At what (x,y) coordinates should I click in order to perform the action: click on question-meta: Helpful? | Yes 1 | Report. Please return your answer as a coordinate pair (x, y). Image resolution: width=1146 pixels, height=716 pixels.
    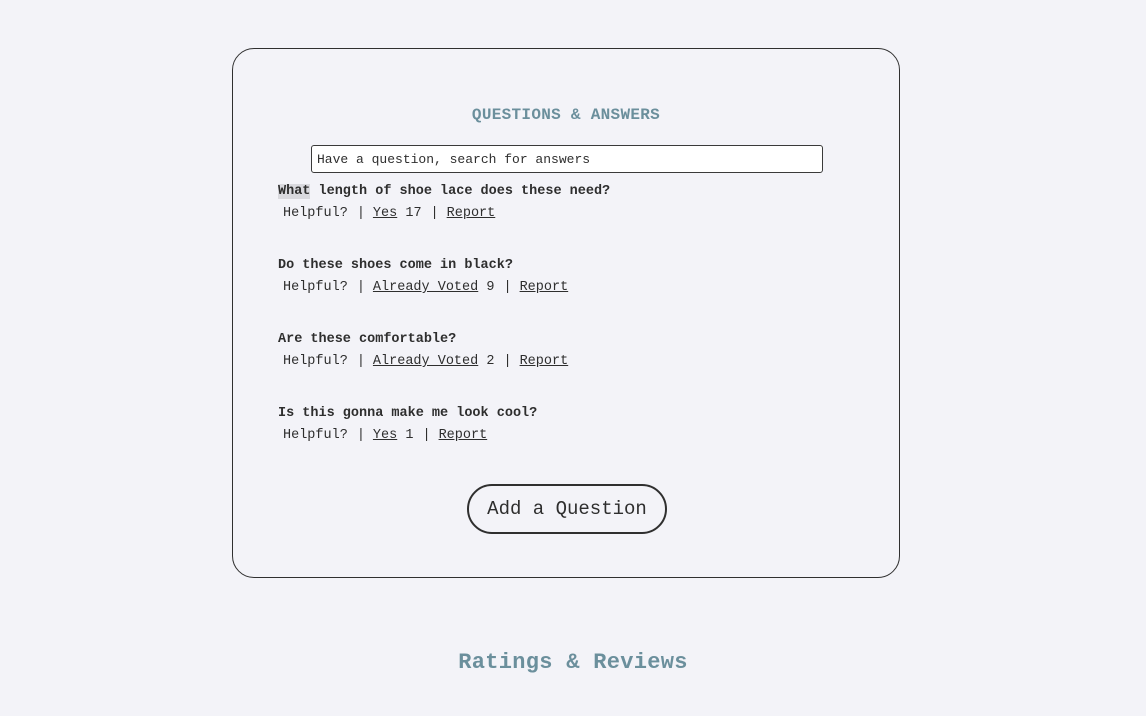
    Looking at the image, I should click on (410, 436).